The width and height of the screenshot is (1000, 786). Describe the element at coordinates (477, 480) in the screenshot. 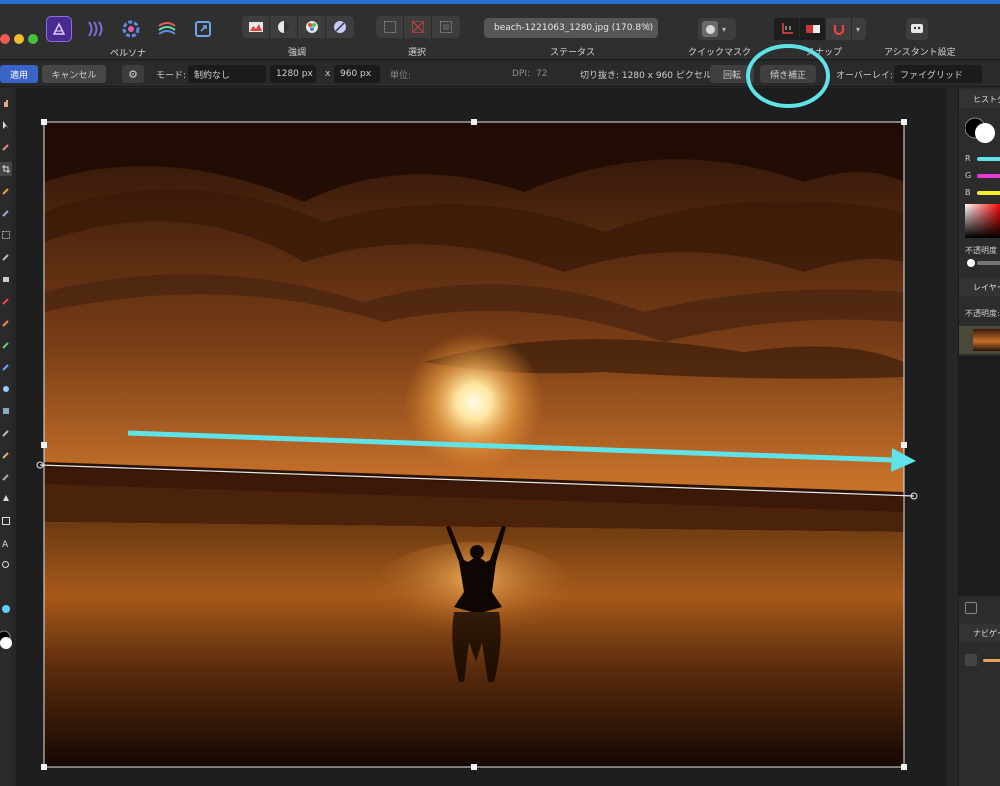

I see `straighten-line` at that location.